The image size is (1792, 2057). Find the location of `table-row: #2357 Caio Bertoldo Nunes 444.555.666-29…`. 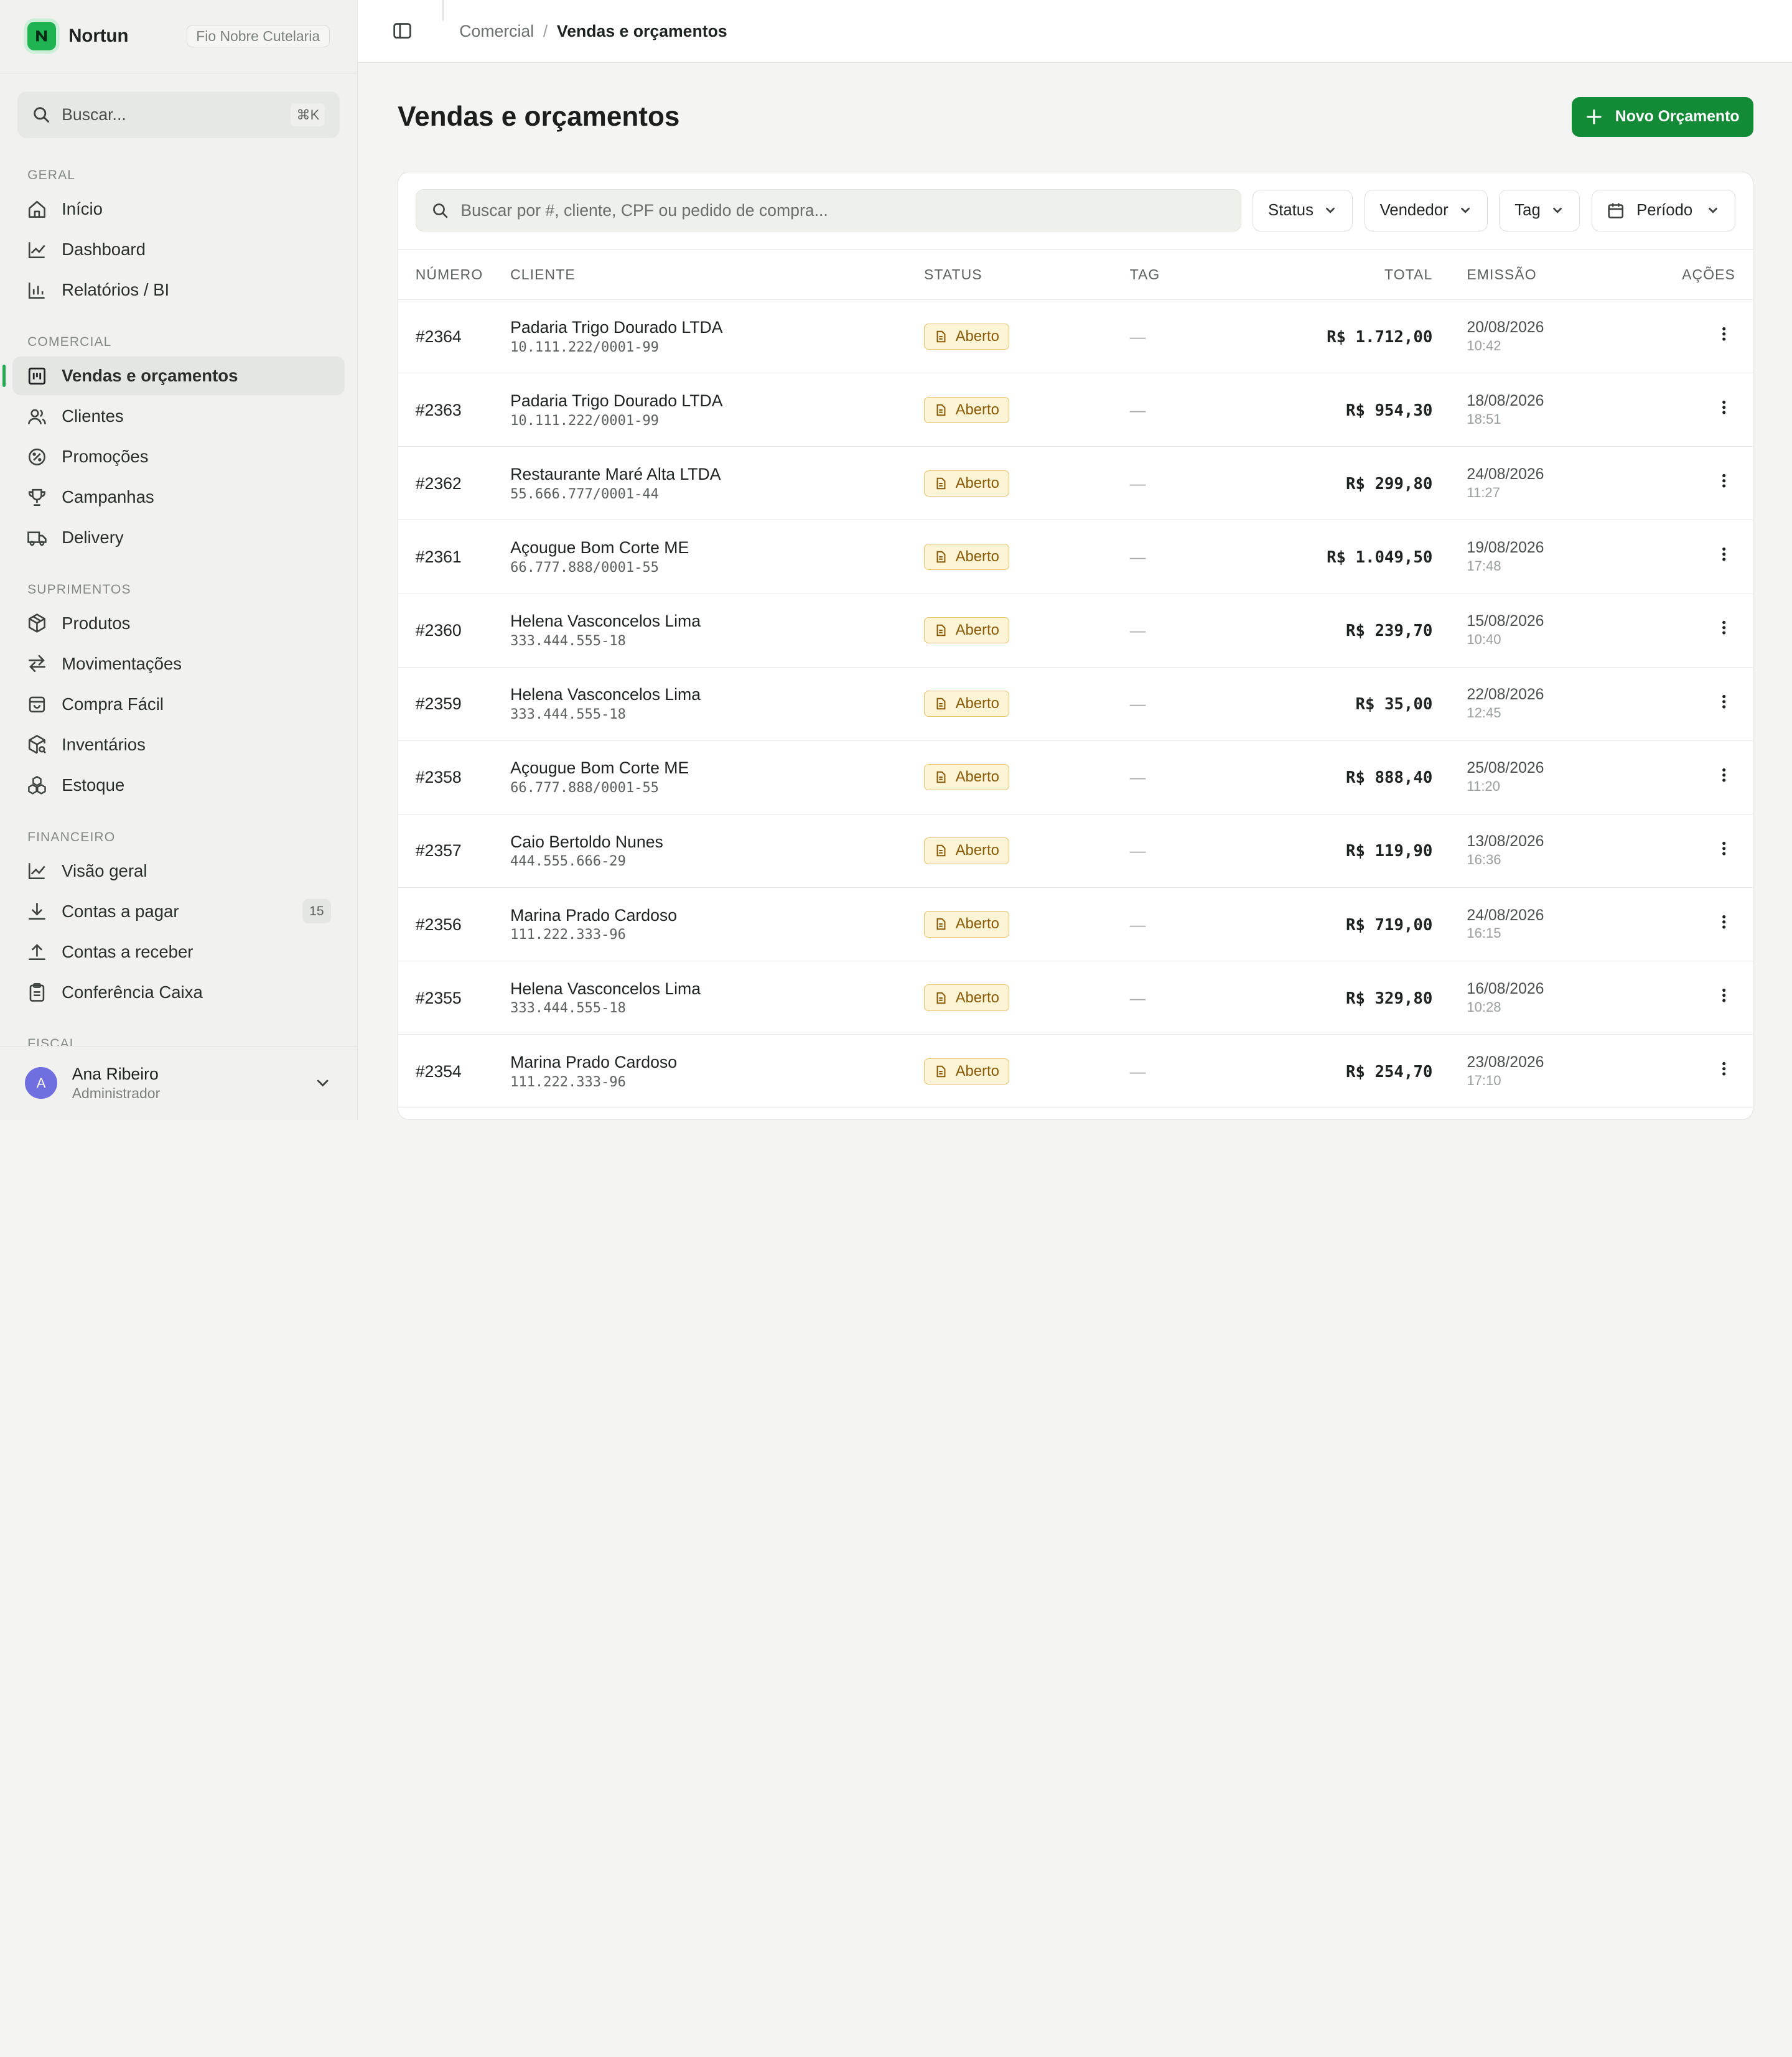

table-row: #2357 Caio Bertoldo Nunes 444.555.666-29… is located at coordinates (1075, 851).